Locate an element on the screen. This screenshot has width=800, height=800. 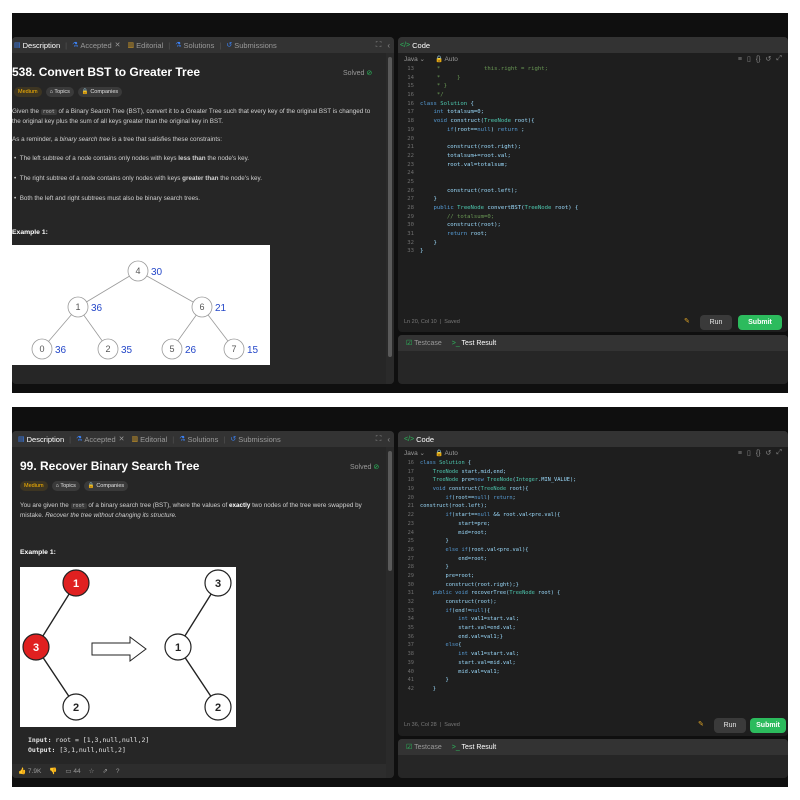
code-line: 31 return root; is located at coordinates (589, 234).